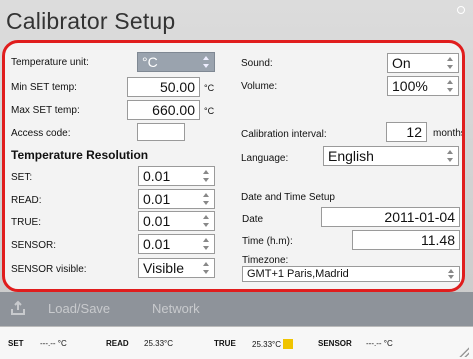  I want to click on load-save-icon, so click(18, 308).